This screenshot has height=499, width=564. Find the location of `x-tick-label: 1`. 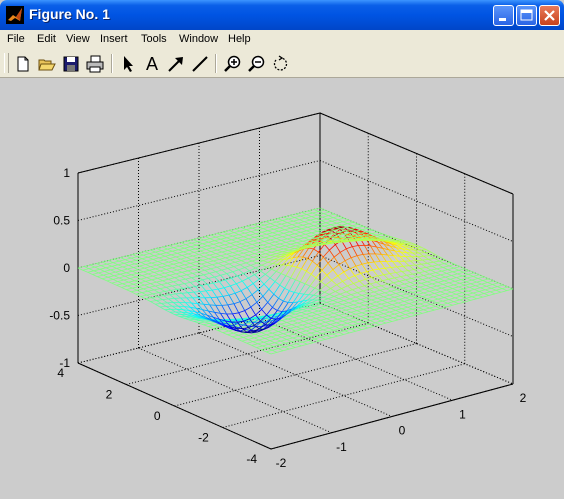

x-tick-label: 1 is located at coordinates (462, 414).